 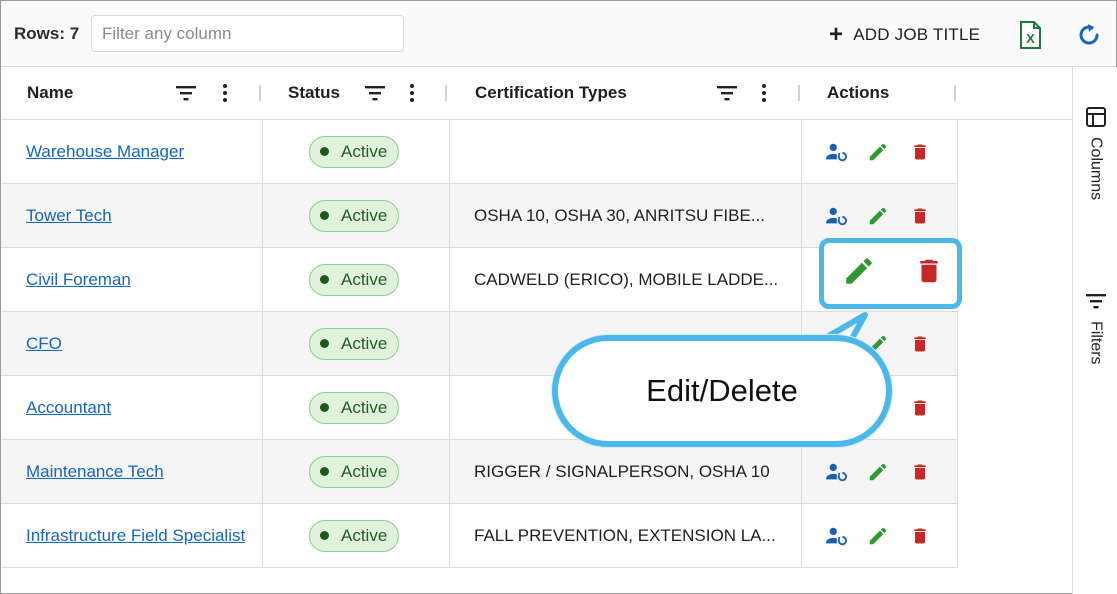 What do you see at coordinates (69, 216) in the screenshot?
I see `job-title-link: Tower Tech` at bounding box center [69, 216].